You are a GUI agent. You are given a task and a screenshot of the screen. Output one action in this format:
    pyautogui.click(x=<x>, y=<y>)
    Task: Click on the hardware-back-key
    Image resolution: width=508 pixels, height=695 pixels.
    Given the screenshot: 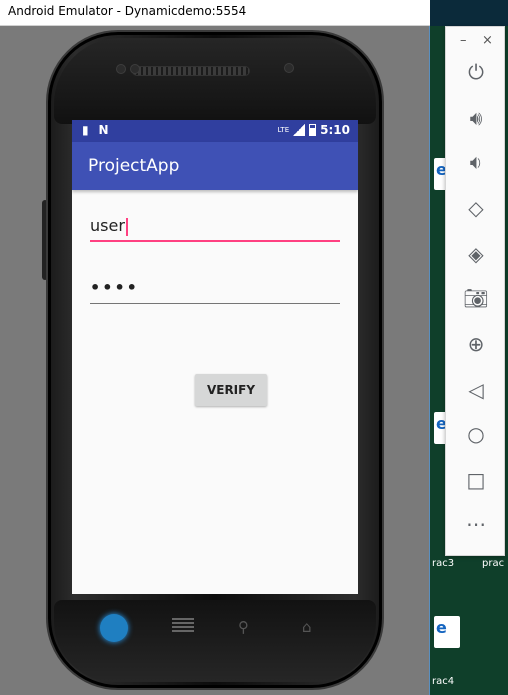 What is the action you would take?
    pyautogui.click(x=114, y=628)
    